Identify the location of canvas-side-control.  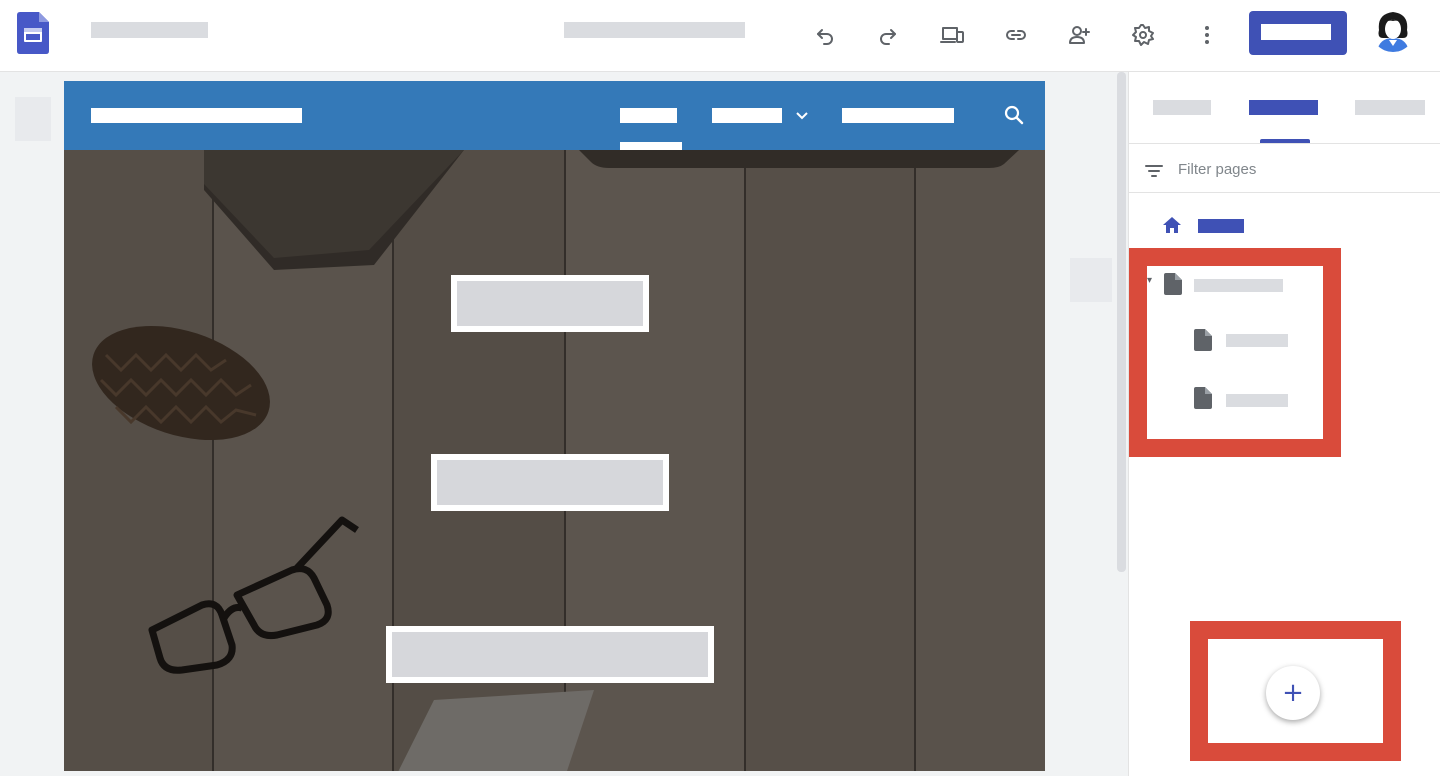
(33, 119).